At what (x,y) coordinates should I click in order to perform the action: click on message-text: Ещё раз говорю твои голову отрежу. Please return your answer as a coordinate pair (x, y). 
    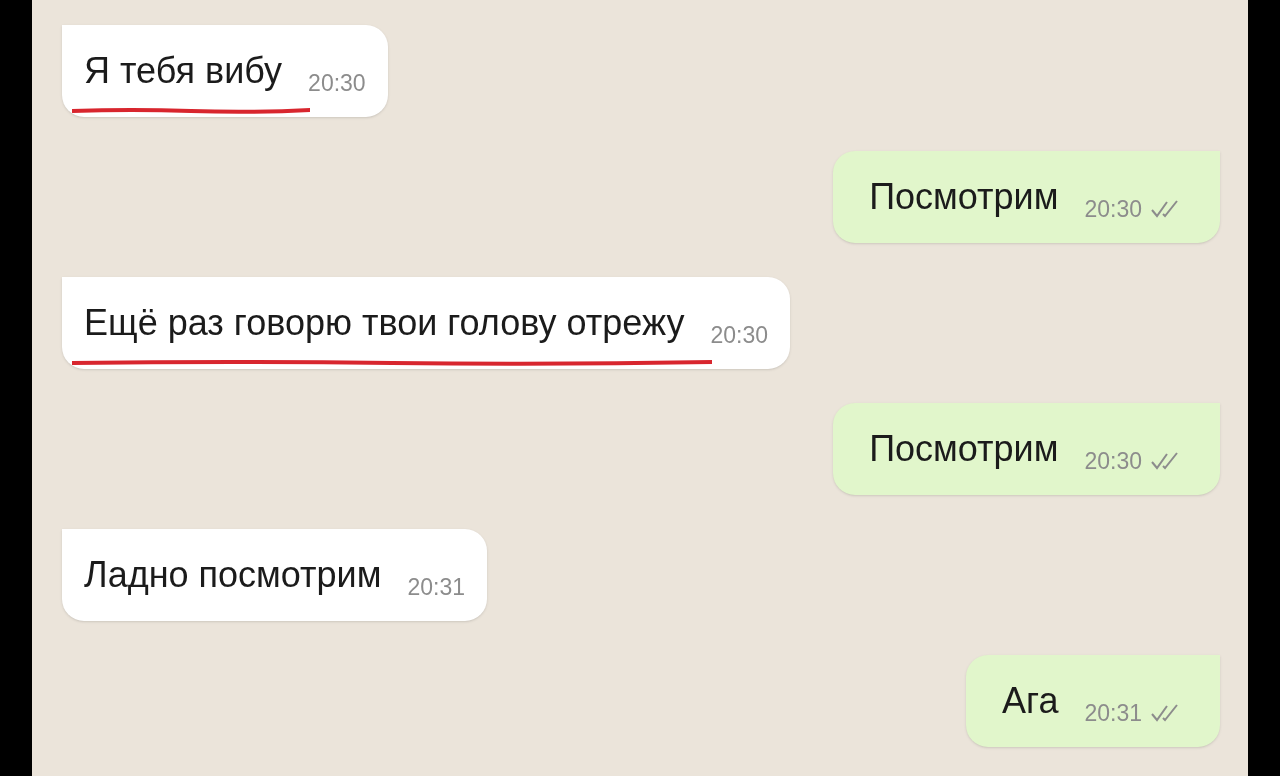
    Looking at the image, I should click on (384, 322).